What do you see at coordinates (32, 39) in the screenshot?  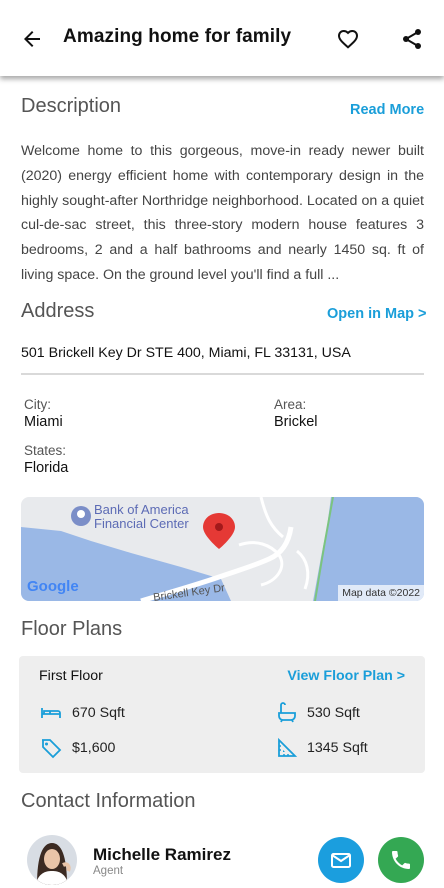 I see `back-arrow-icon` at bounding box center [32, 39].